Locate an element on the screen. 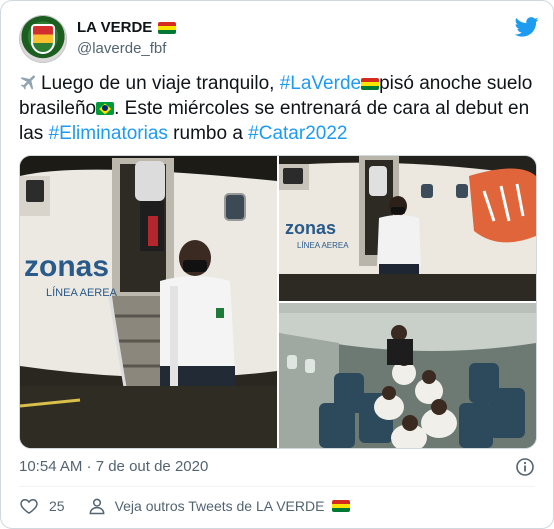  photo-player-door-image: zonas LÍNEA AEREA is located at coordinates (407, 228).